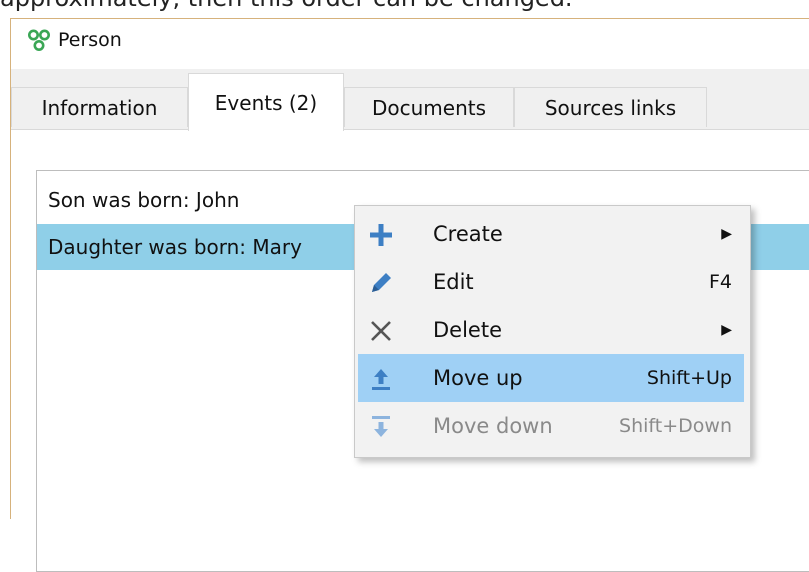 This screenshot has height=572, width=809. What do you see at coordinates (468, 234) in the screenshot?
I see `menu-item-create-label: Create` at bounding box center [468, 234].